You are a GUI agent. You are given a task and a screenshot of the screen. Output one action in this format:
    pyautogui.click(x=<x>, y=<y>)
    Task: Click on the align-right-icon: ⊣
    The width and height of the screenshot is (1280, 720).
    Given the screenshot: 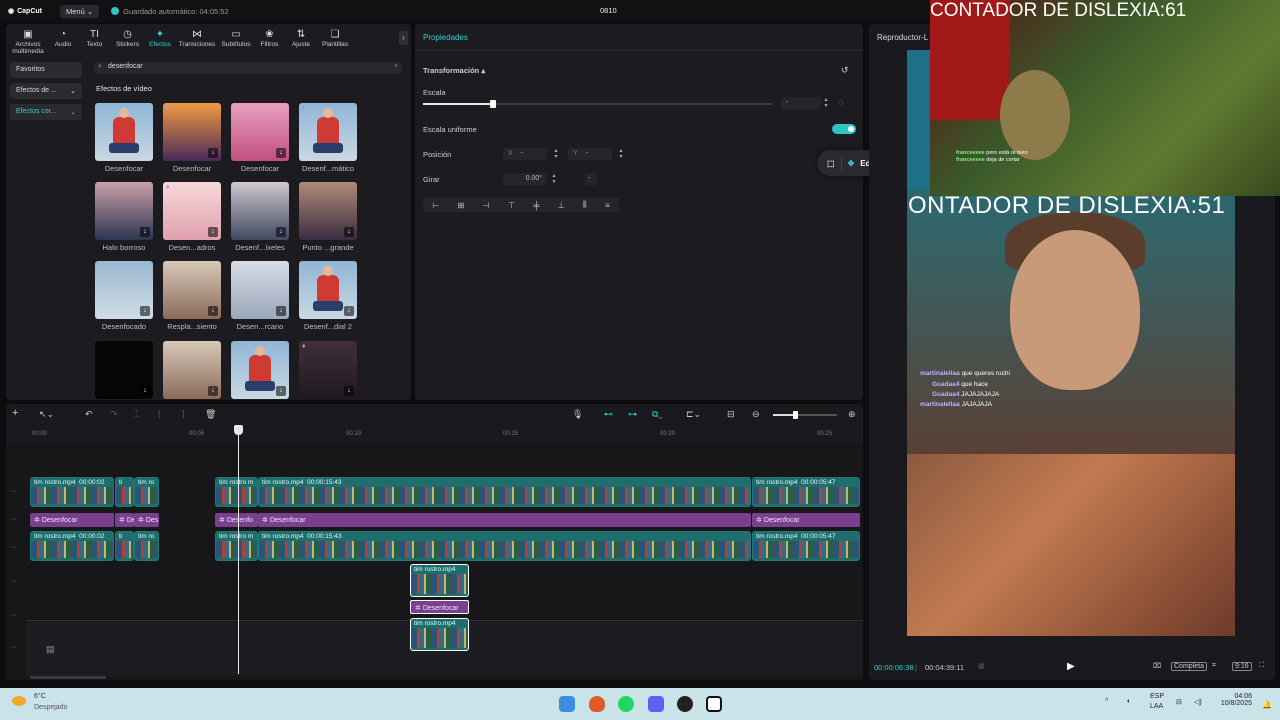 What is the action you would take?
    pyautogui.click(x=486, y=205)
    